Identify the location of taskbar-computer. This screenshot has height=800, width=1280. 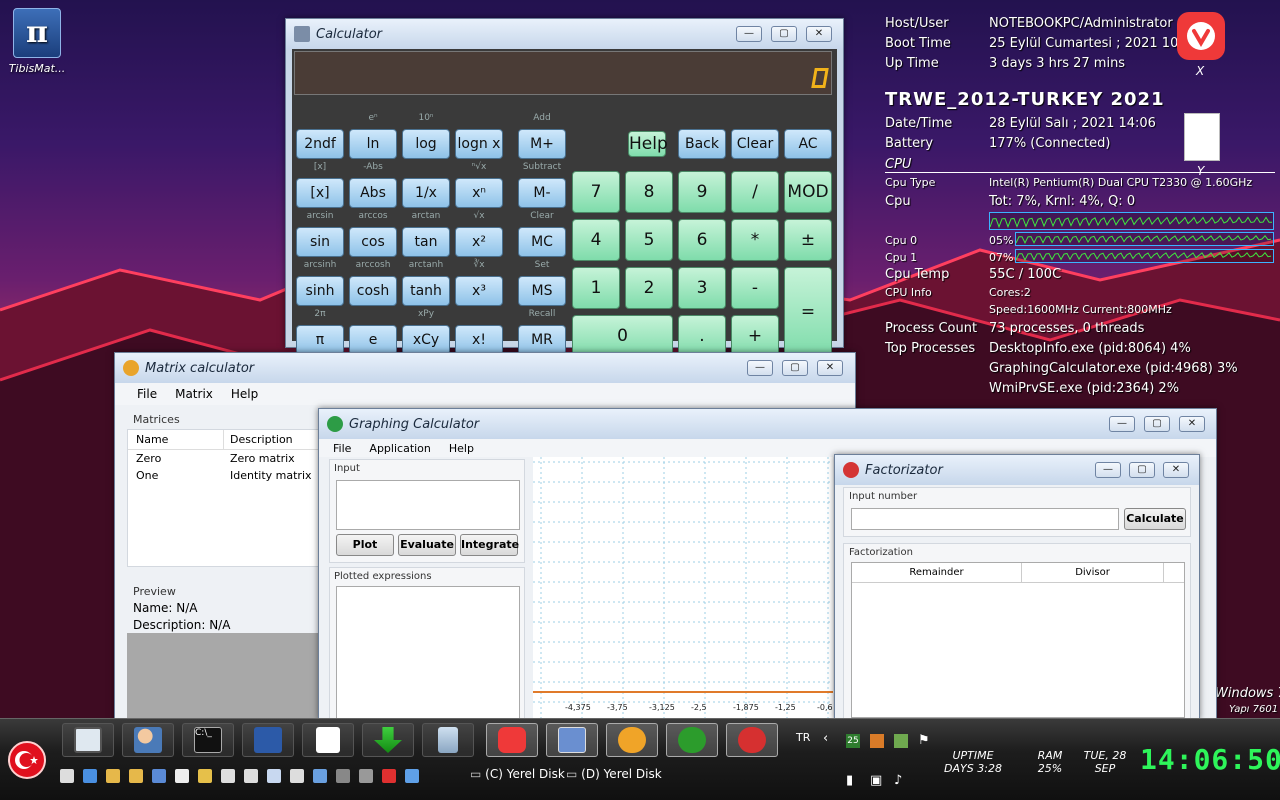
(88, 740).